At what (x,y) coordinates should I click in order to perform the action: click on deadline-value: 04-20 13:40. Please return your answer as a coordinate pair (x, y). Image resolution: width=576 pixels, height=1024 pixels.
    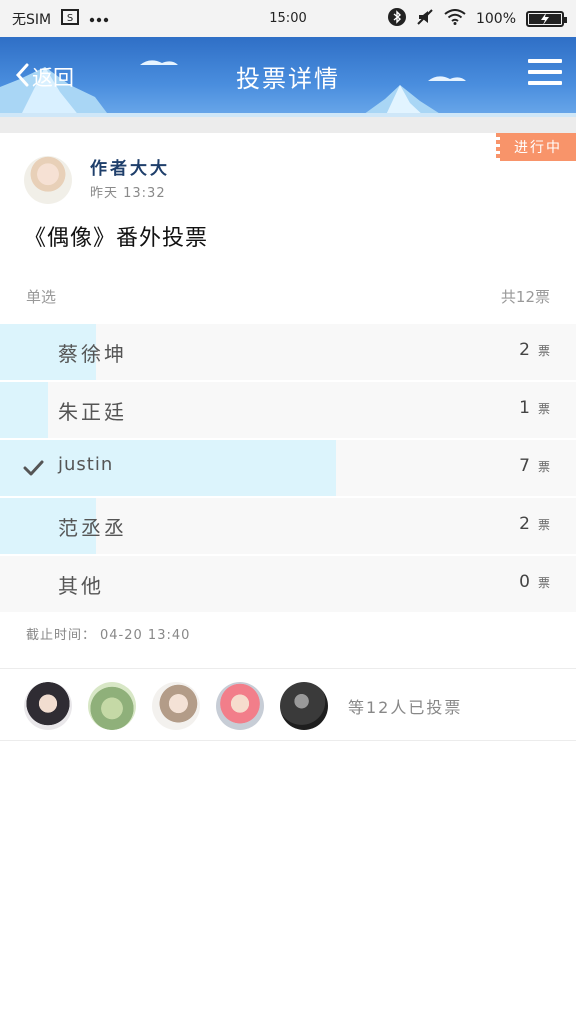
    Looking at the image, I should click on (145, 635).